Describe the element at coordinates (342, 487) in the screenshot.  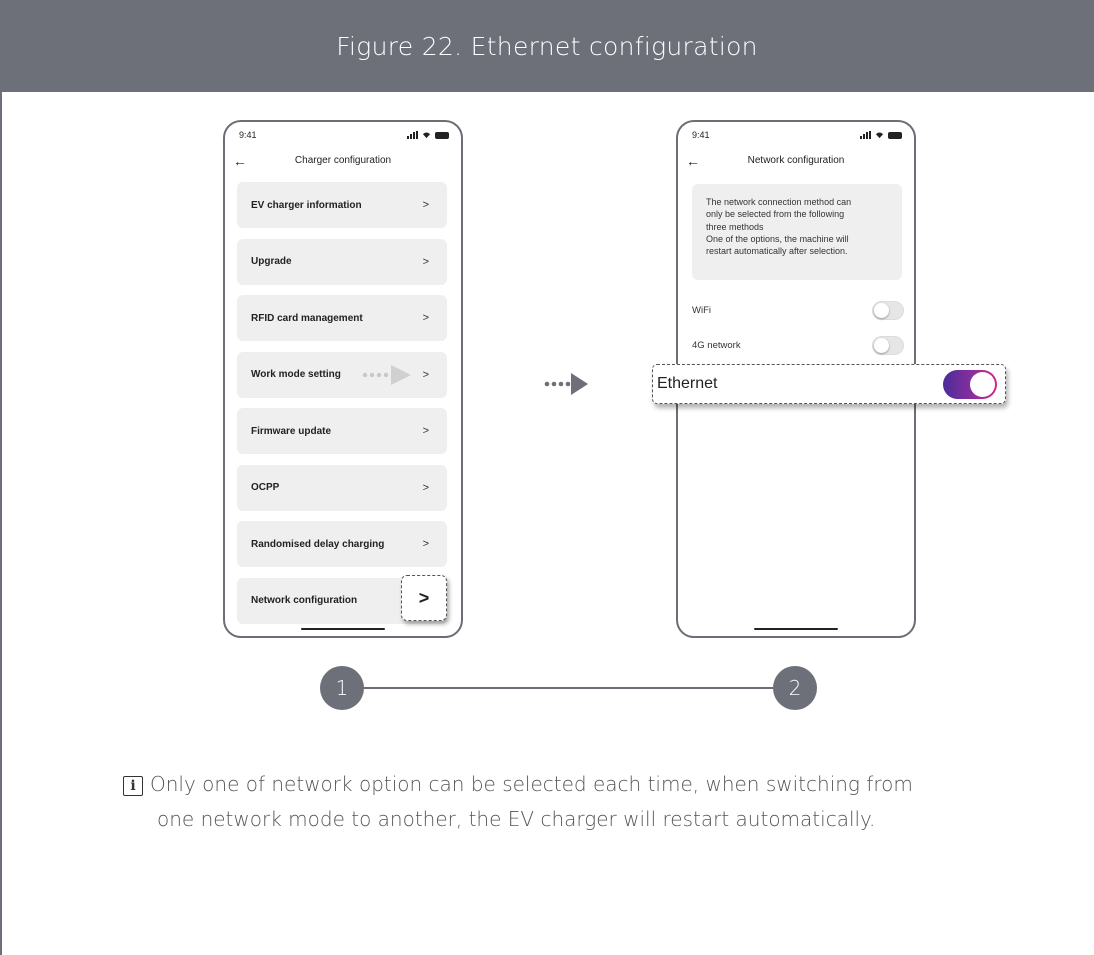
I see `menu-item-ocpp: OCPP >` at that location.